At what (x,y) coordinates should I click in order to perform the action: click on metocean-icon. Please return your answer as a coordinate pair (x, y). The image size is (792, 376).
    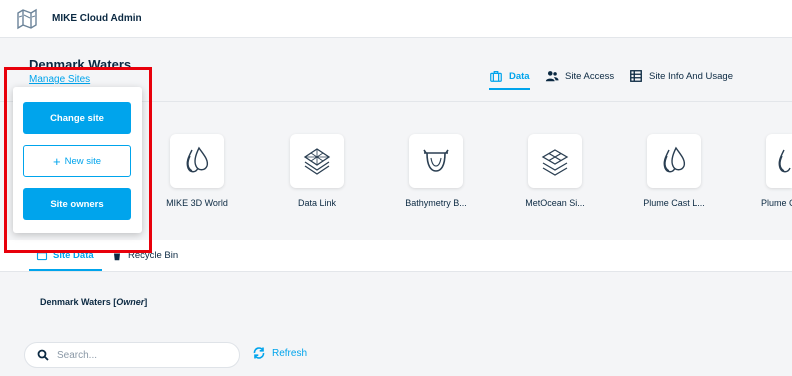
    Looking at the image, I should click on (555, 162).